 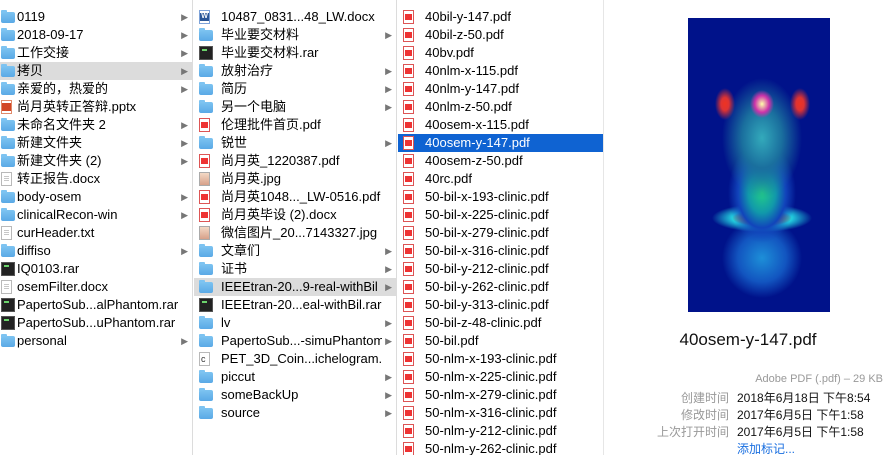 What do you see at coordinates (295, 35) in the screenshot?
I see `folder-item: 毕业要交材料 ▶` at bounding box center [295, 35].